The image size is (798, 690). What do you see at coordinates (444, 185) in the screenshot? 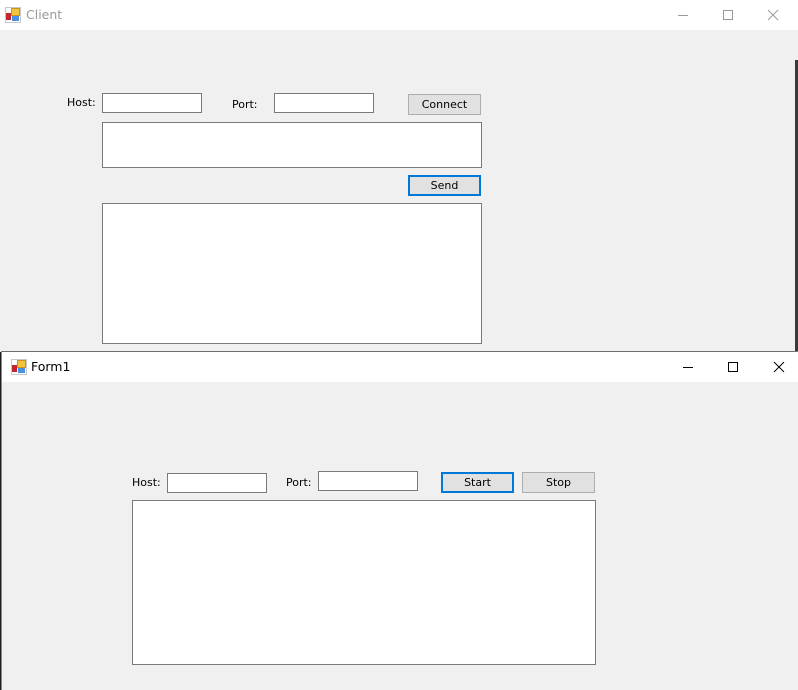
I see `send-button: Send` at bounding box center [444, 185].